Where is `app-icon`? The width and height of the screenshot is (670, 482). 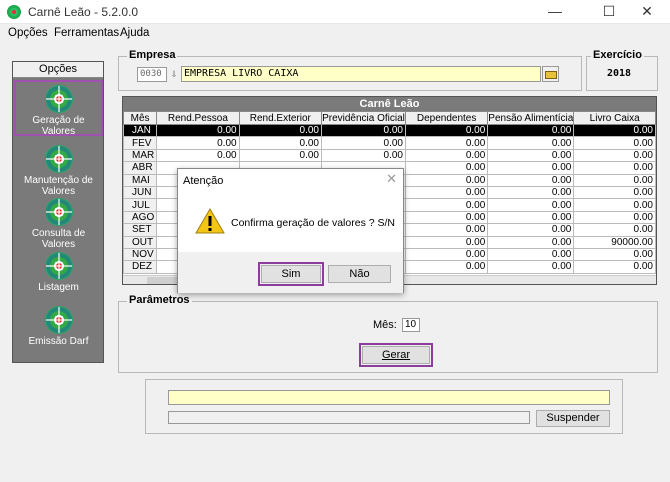
app-icon is located at coordinates (14, 12).